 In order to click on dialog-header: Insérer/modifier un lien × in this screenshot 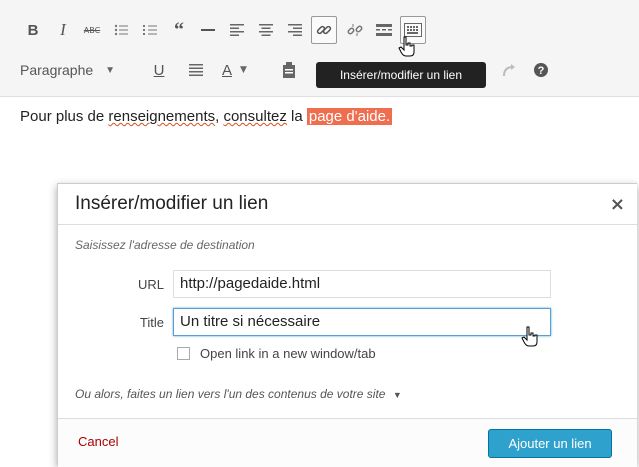, I will do `click(347, 204)`.